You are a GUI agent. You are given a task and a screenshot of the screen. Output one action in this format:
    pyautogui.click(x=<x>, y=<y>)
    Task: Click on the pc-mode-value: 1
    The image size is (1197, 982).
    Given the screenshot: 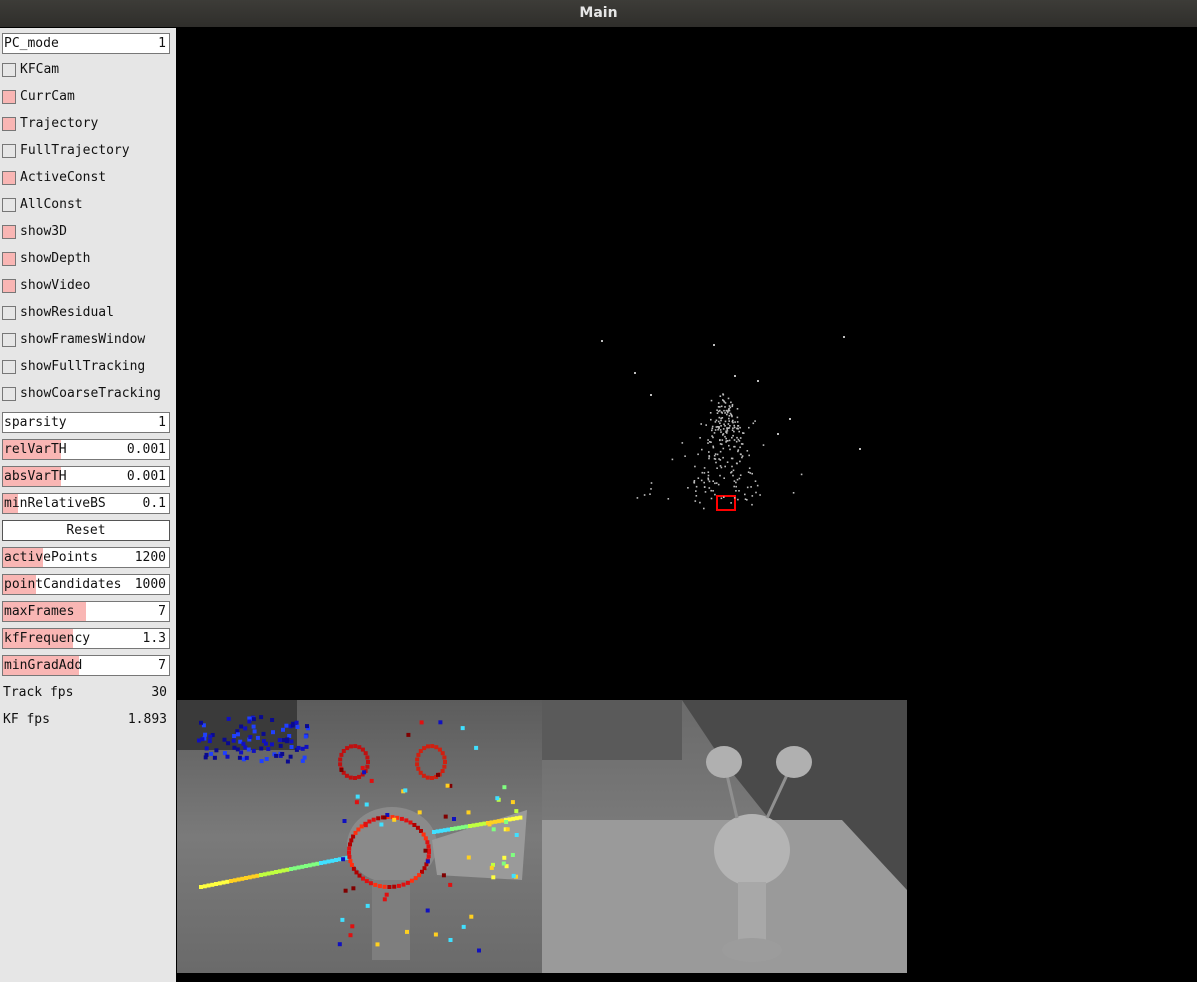 What is the action you would take?
    pyautogui.click(x=162, y=43)
    